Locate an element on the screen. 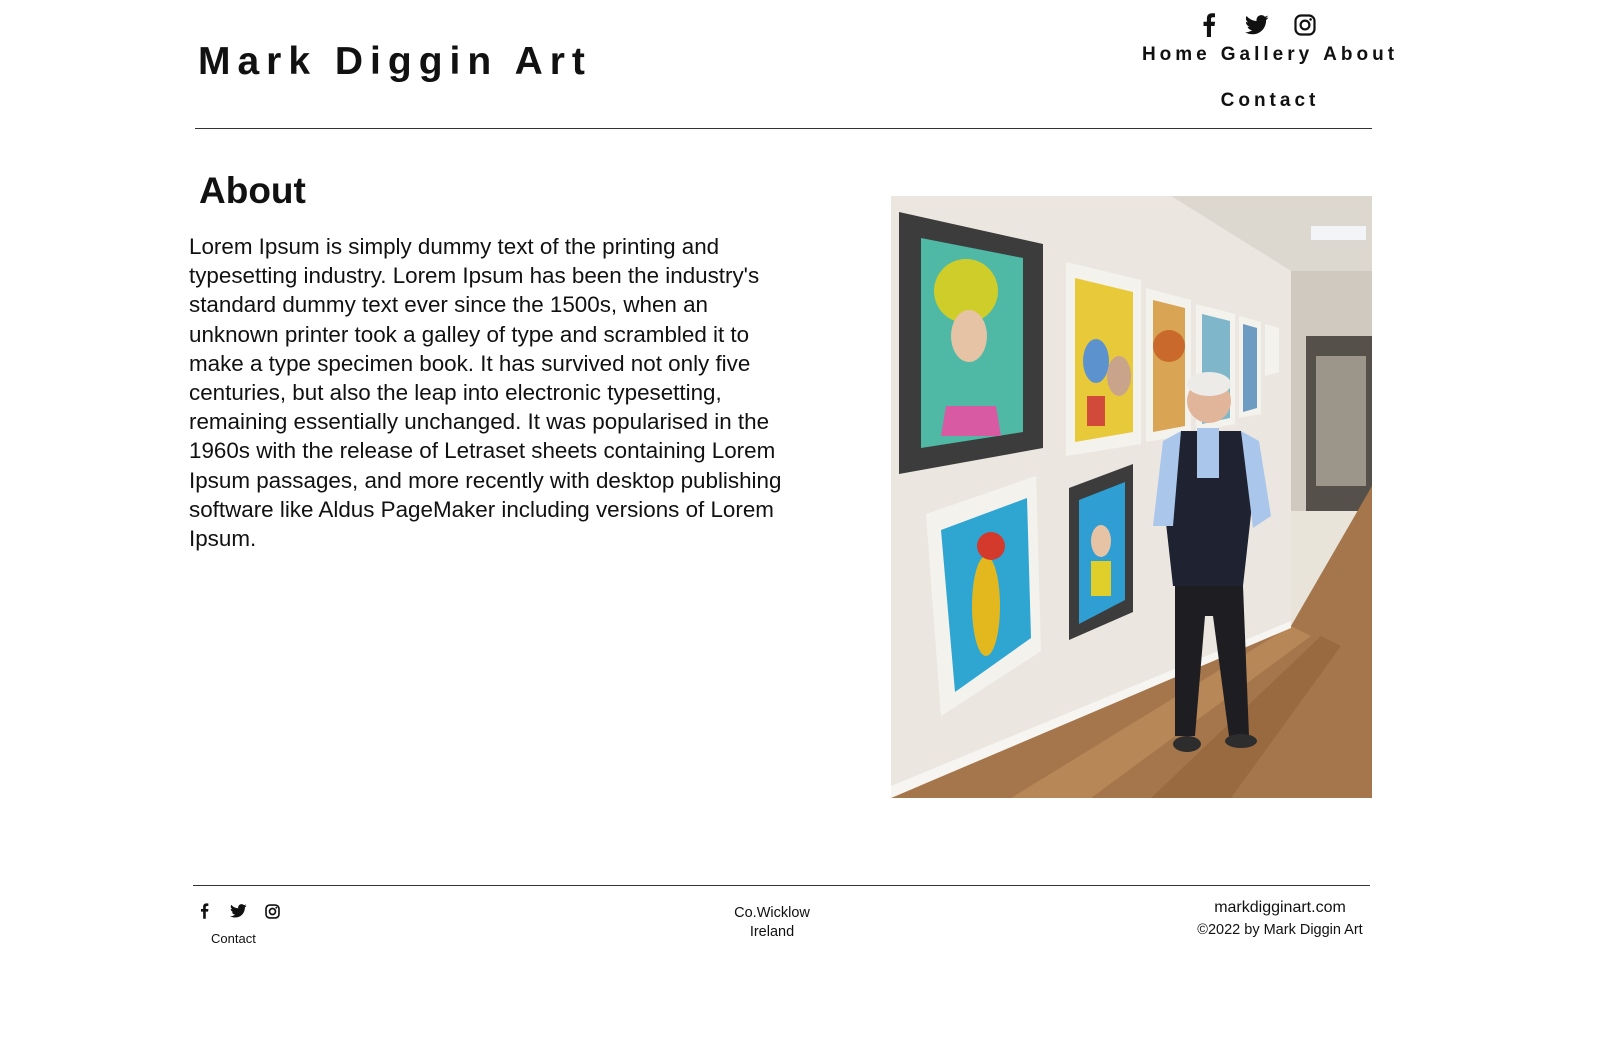  location-country: Ireland is located at coordinates (772, 932).